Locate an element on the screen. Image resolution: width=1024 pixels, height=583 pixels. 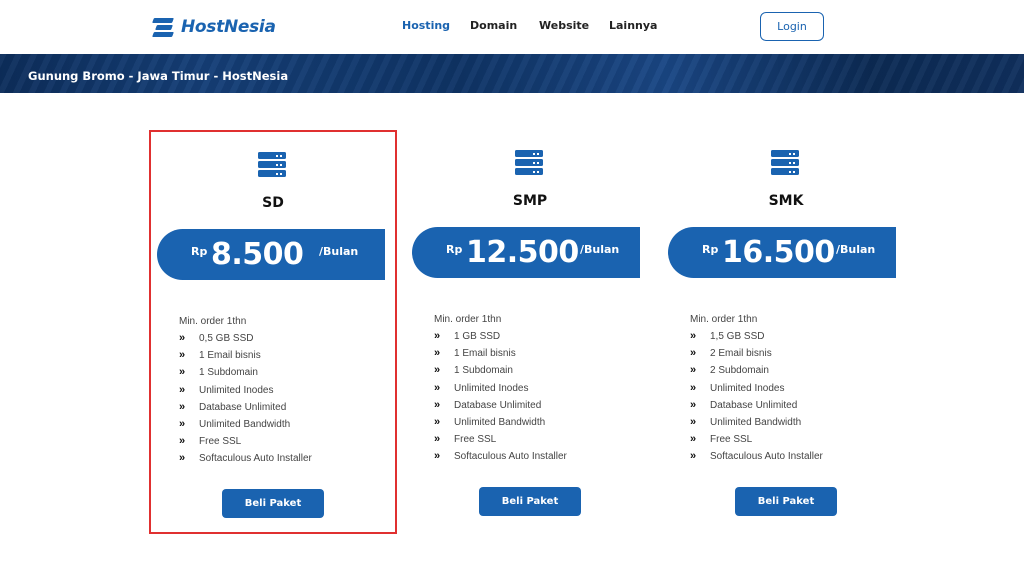
price-value: 16.500 is located at coordinates (778, 252).